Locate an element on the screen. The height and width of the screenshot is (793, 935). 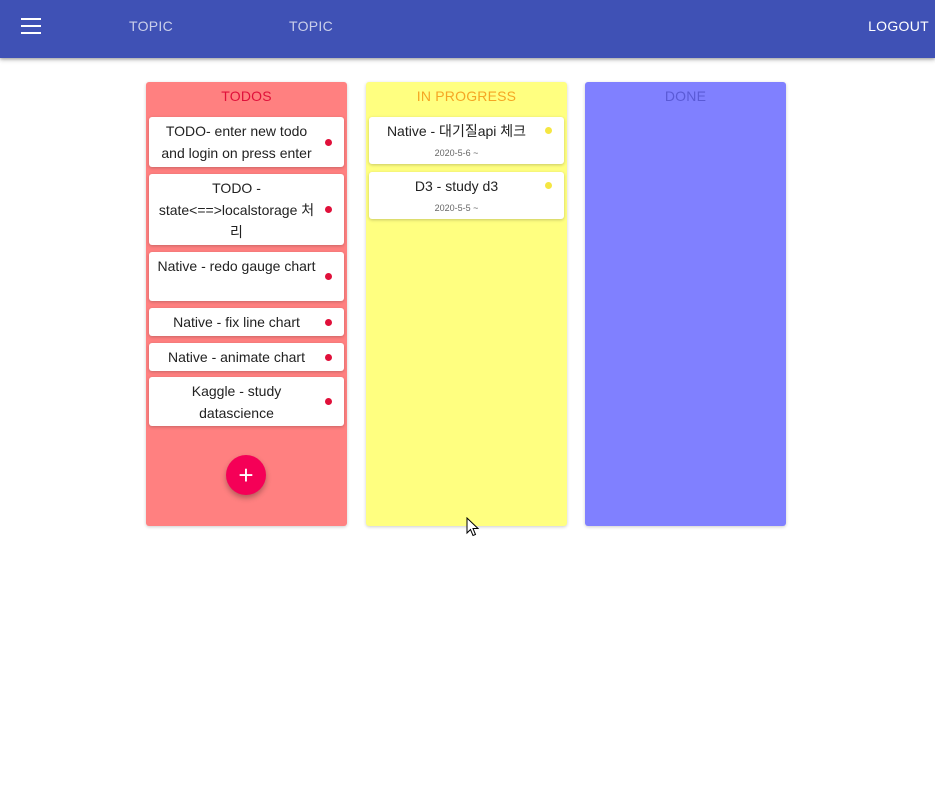
todo-card: Native - animate chart is located at coordinates (246, 357).